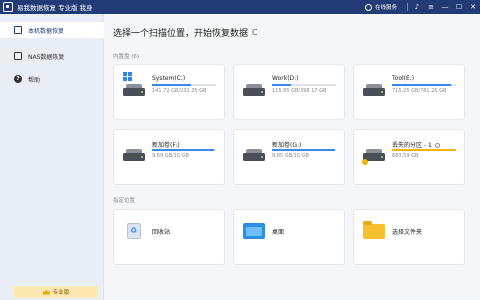  I want to click on drive-size: 683.59 GB, so click(405, 156).